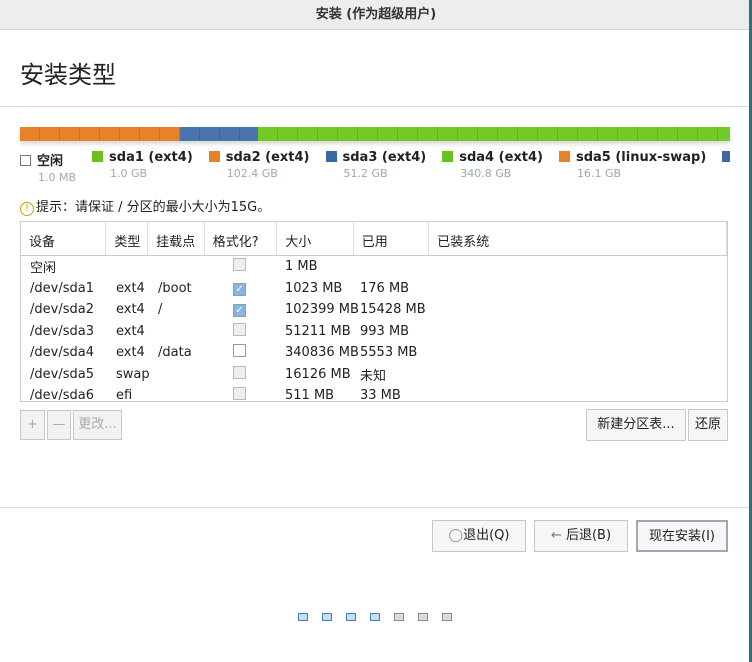 The image size is (752, 662). I want to click on used-cell: 33 MB, so click(380, 395).